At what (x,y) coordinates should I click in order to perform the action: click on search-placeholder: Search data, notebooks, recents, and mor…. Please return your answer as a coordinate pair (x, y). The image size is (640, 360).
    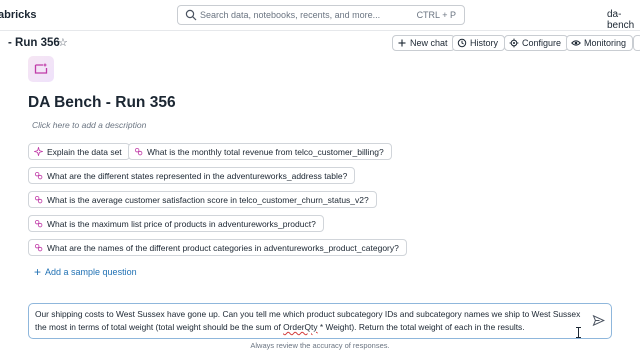
    Looking at the image, I should click on (290, 15).